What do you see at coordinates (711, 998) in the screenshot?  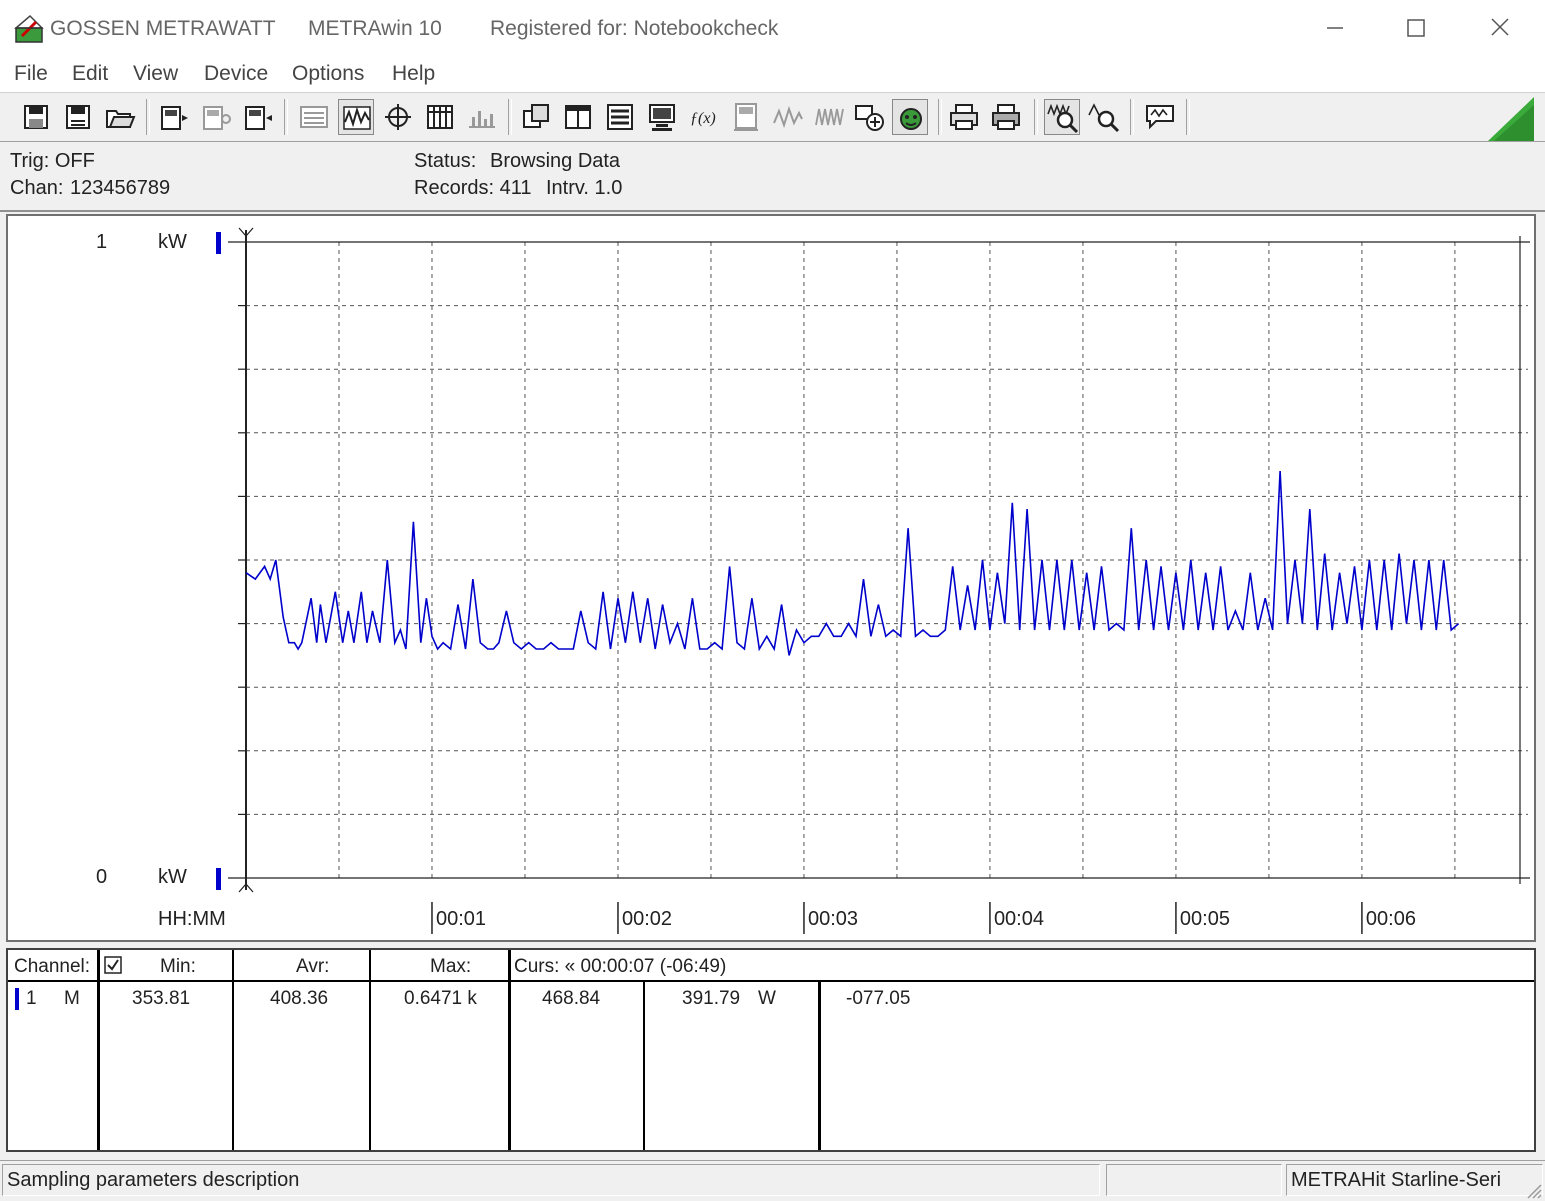 I see `cell-cursor-value-2: 391.79` at bounding box center [711, 998].